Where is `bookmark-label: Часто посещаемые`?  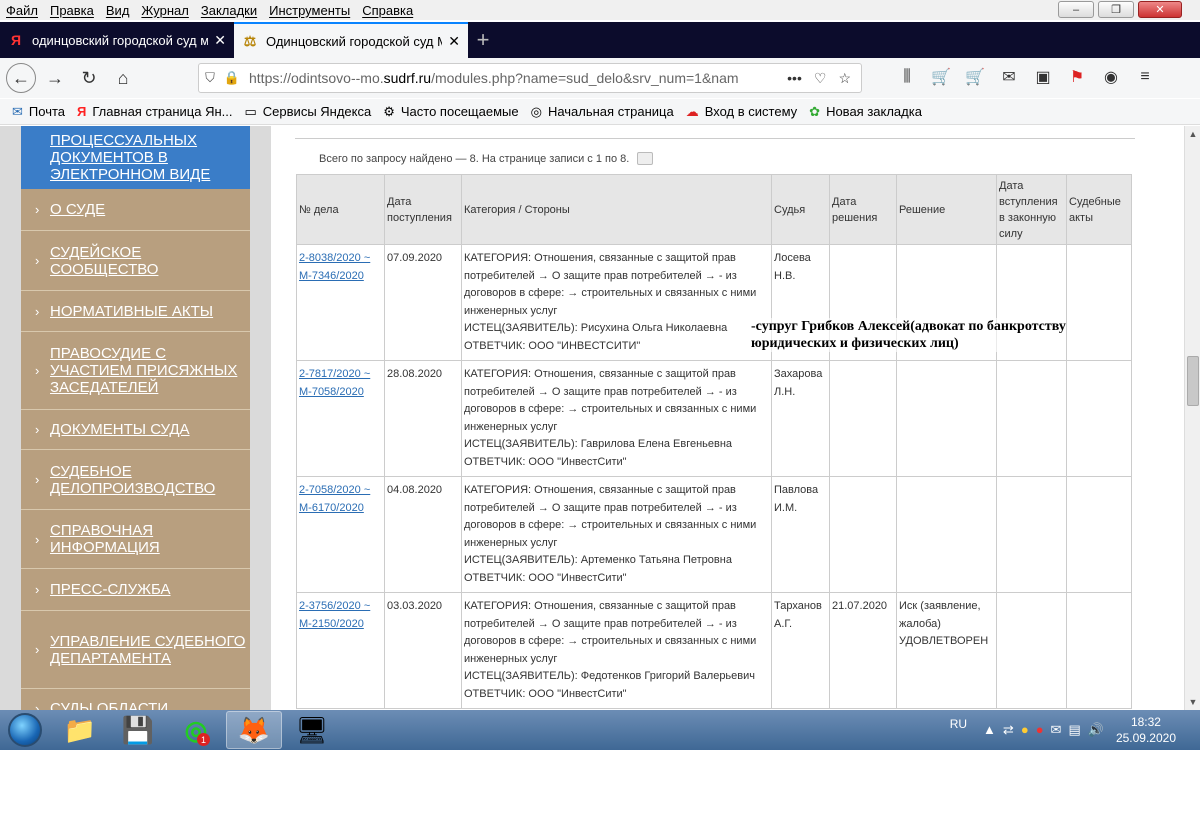
bookmark-label: Часто посещаемые is located at coordinates (459, 111).